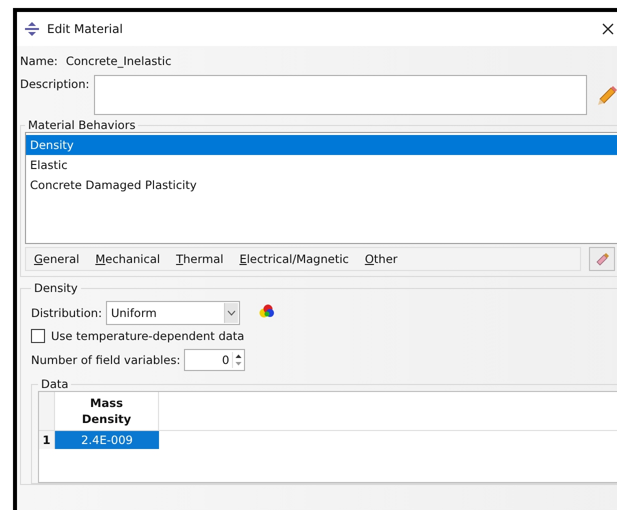  I want to click on menu-item: Mechanical, so click(127, 259).